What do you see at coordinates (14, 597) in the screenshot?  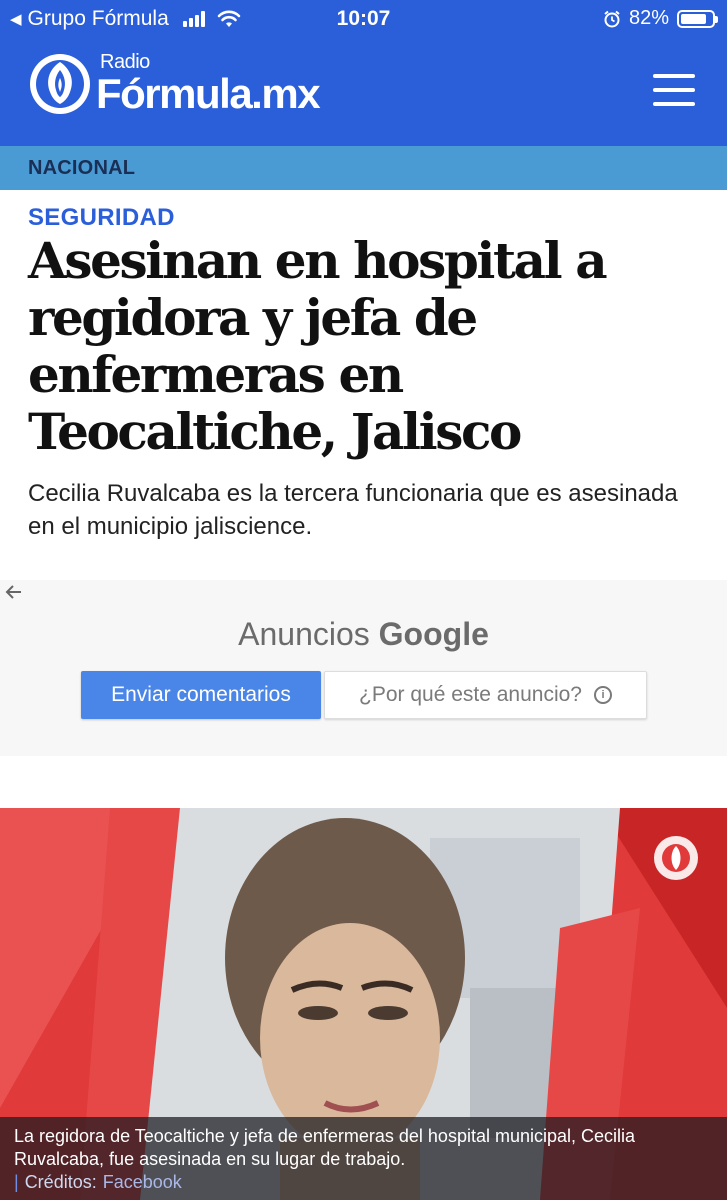 I see `ad-back-arrow-icon` at bounding box center [14, 597].